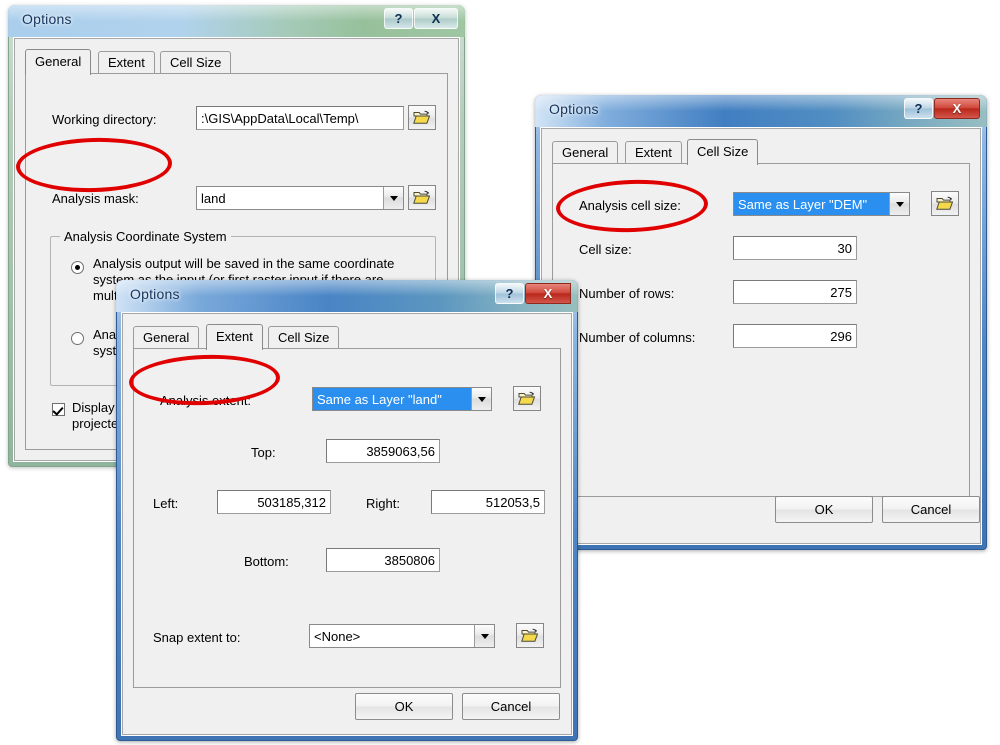 Image resolution: width=1000 pixels, height=745 pixels. What do you see at coordinates (337, 636) in the screenshot?
I see `snap-extent-value: <None>` at bounding box center [337, 636].